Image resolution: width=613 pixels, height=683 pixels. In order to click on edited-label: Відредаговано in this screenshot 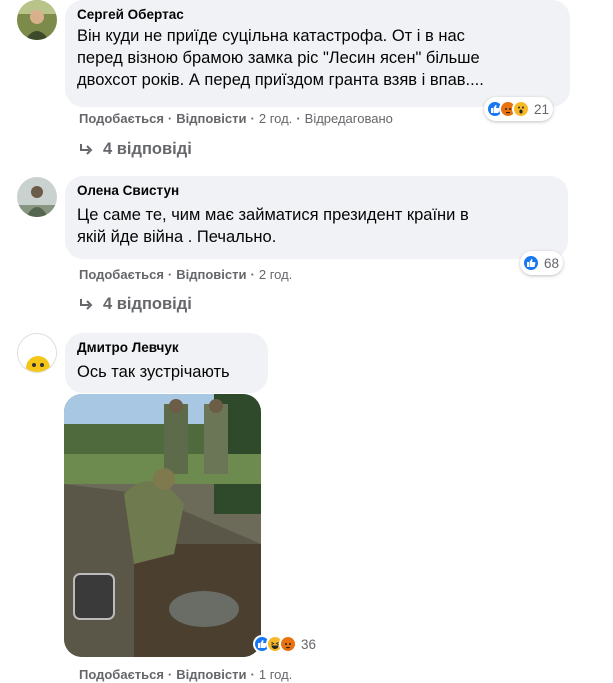, I will do `click(348, 118)`.